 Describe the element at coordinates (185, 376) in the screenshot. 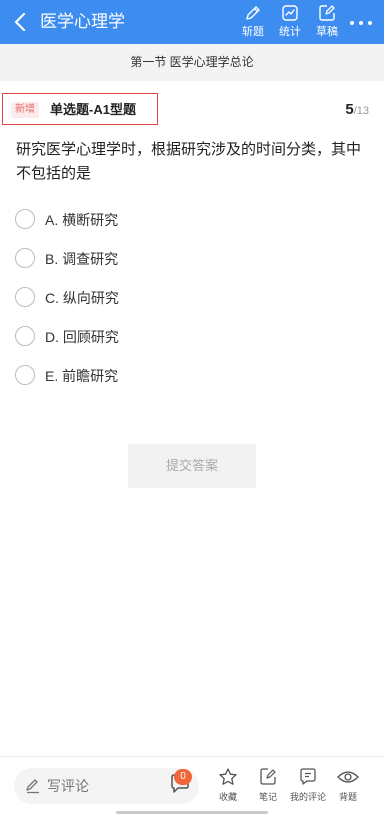

I see `option-e: E. 前瞻研究` at that location.